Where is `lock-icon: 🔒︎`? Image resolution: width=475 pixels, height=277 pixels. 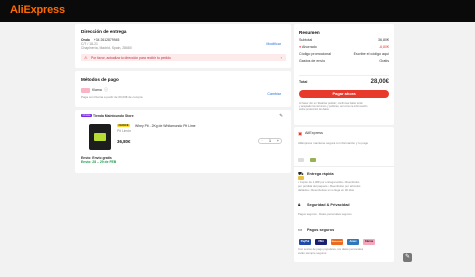
lock-icon: 🔒︎ is located at coordinates (299, 204).